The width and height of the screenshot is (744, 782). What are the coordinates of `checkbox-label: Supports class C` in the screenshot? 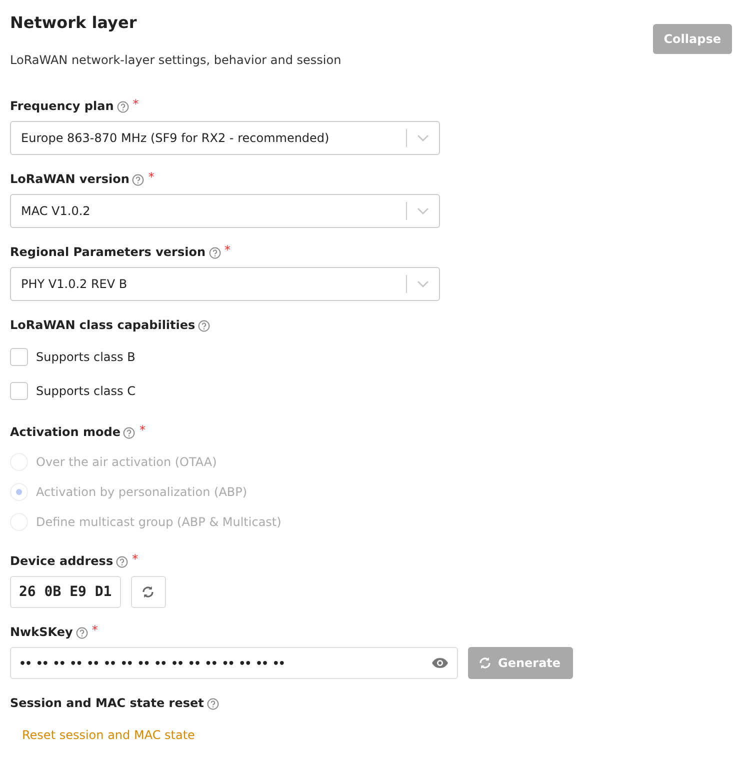 It's located at (86, 391).